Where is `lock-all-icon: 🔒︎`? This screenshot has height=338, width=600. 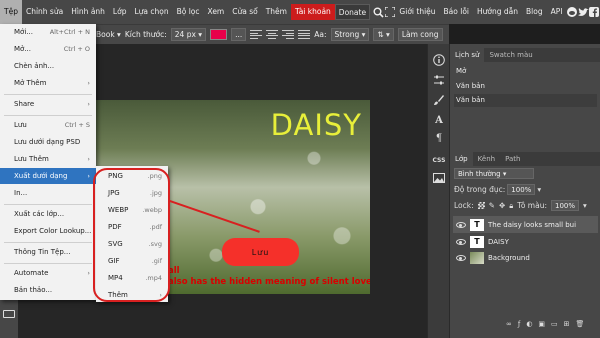
lock-all-icon: 🔒︎ is located at coordinates (511, 206).